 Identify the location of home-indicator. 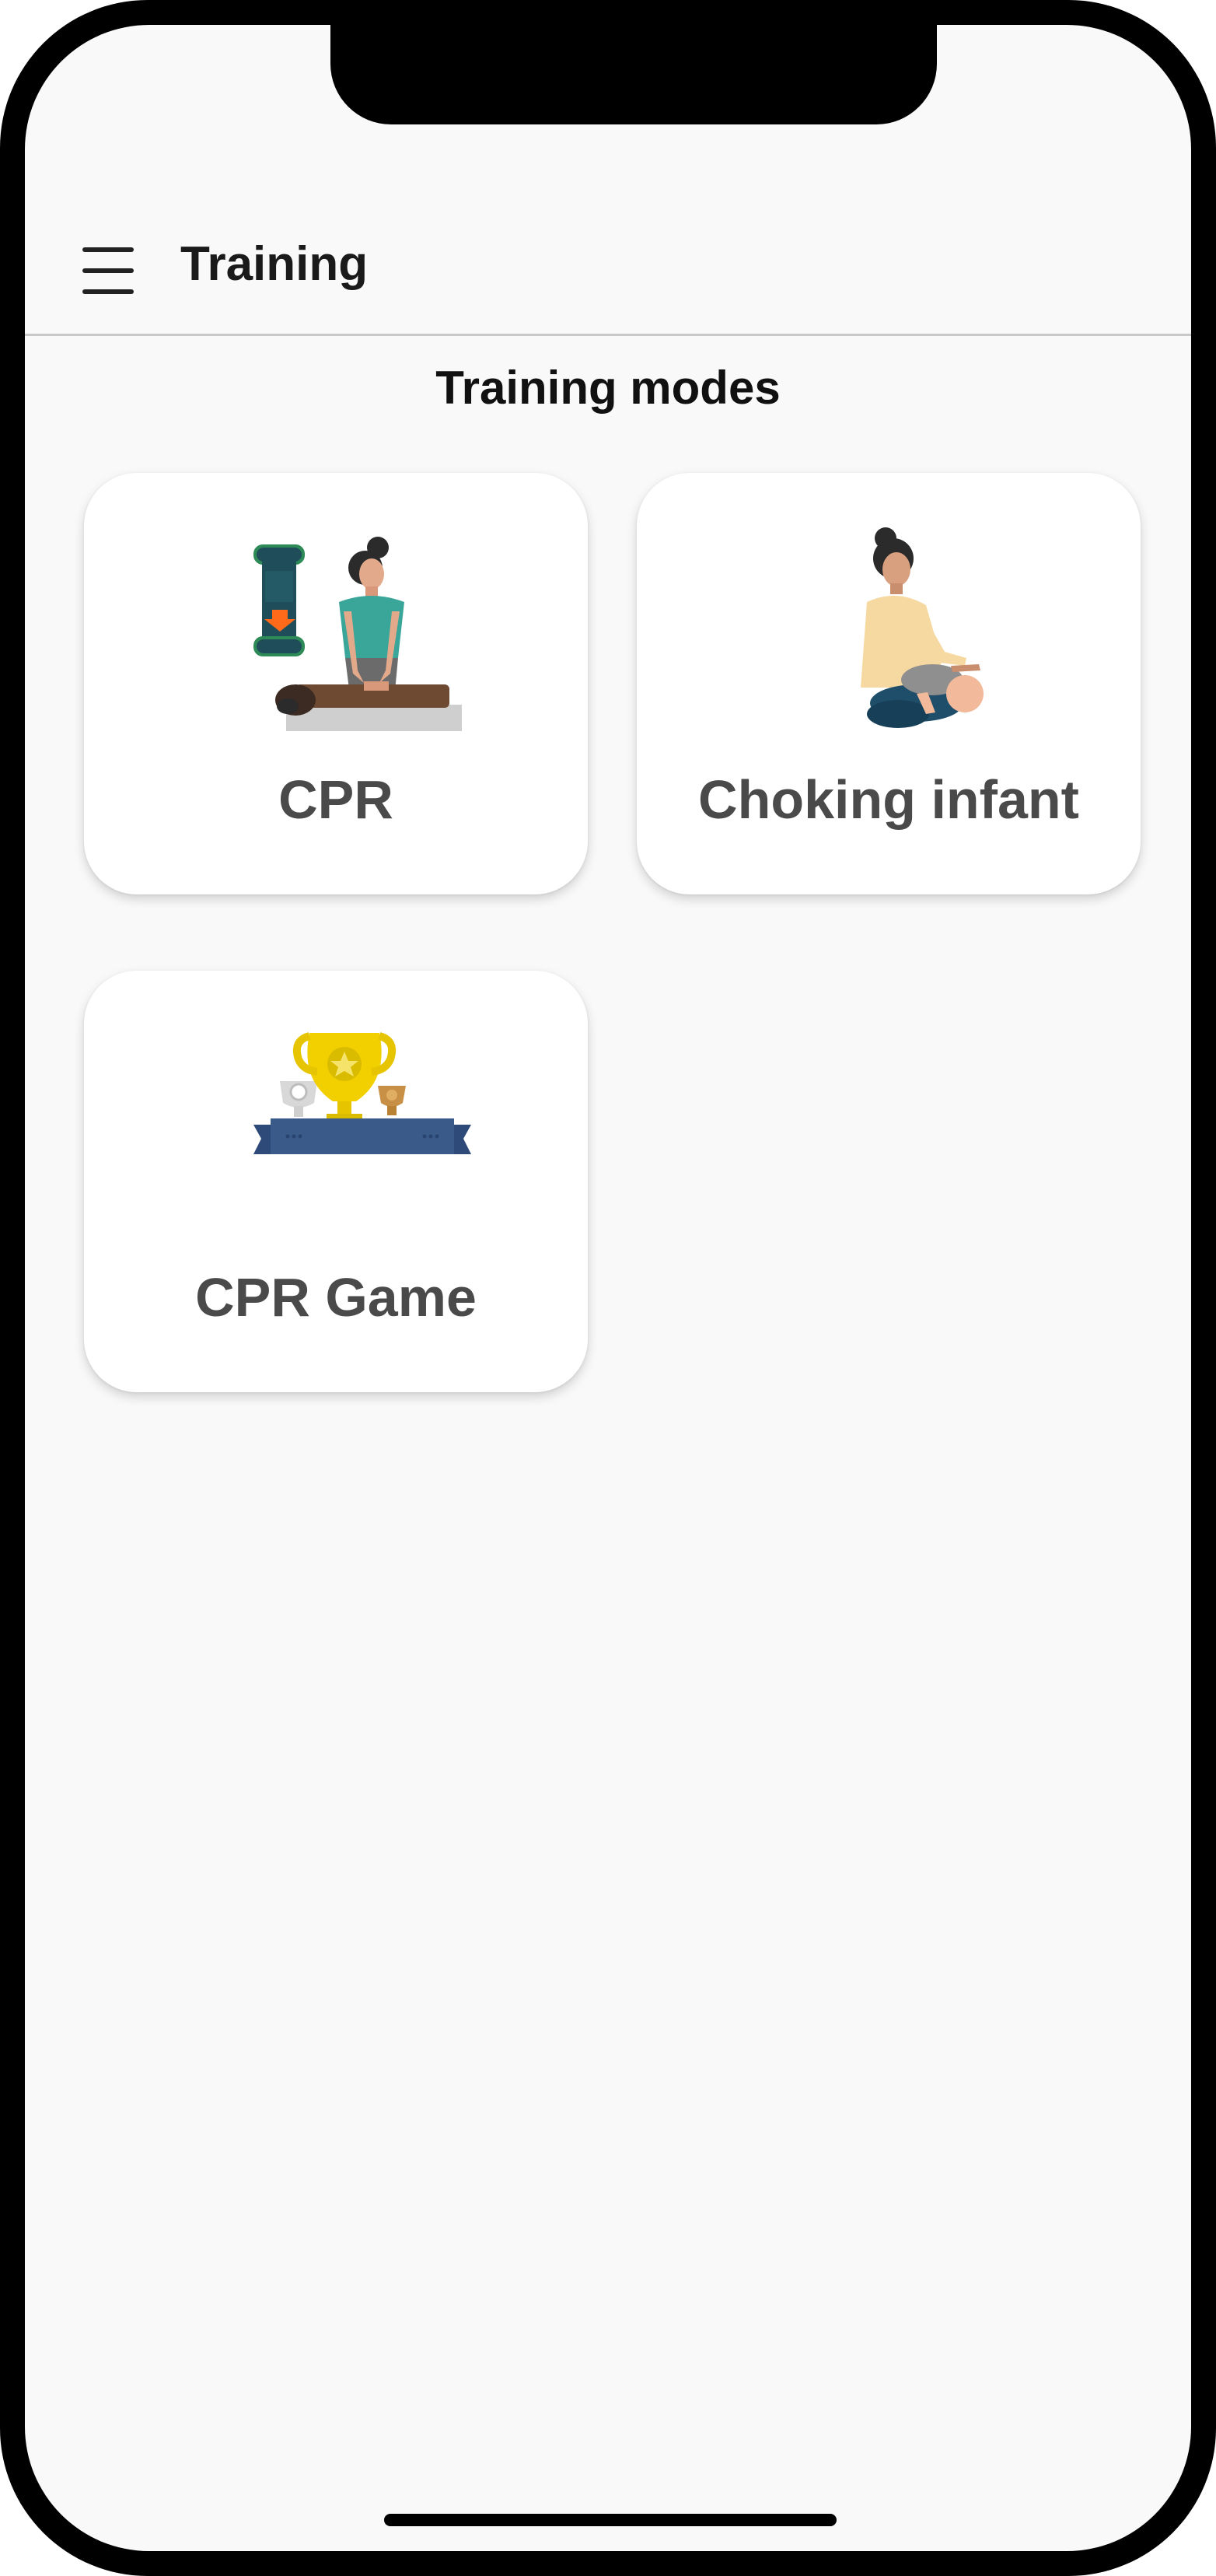
(610, 2520).